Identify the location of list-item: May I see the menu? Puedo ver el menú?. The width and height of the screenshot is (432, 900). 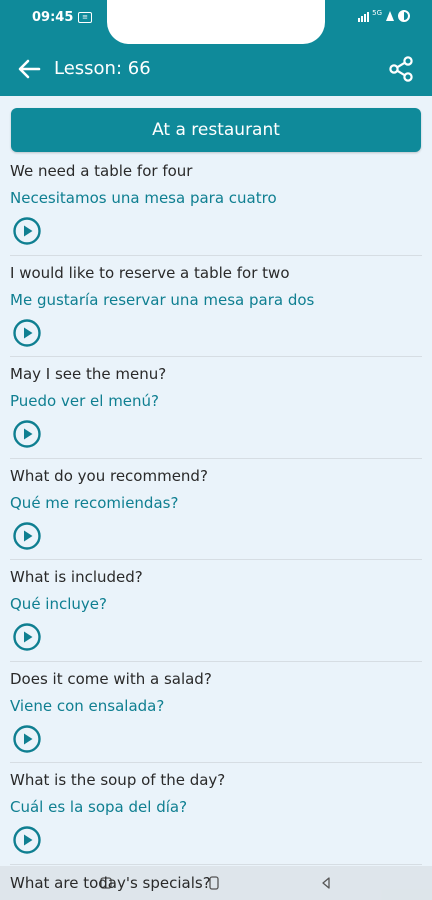
(216, 408).